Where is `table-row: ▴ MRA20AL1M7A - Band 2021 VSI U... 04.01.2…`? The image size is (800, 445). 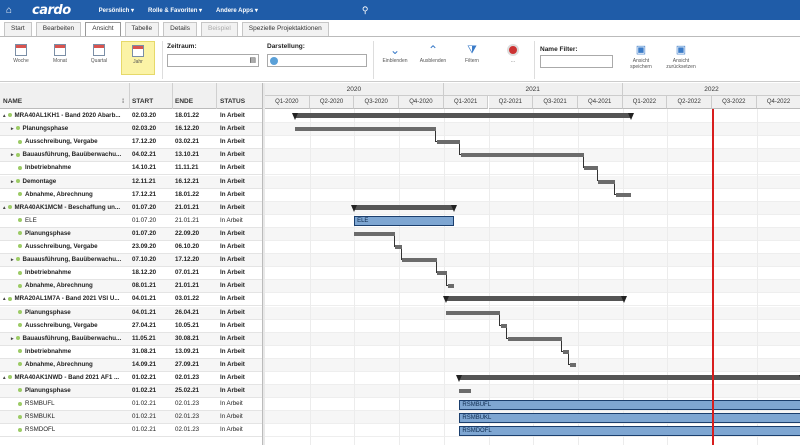
table-row: ▴ MRA20AL1M7A - Band 2021 VSI U... 04.01.2… is located at coordinates (131, 300).